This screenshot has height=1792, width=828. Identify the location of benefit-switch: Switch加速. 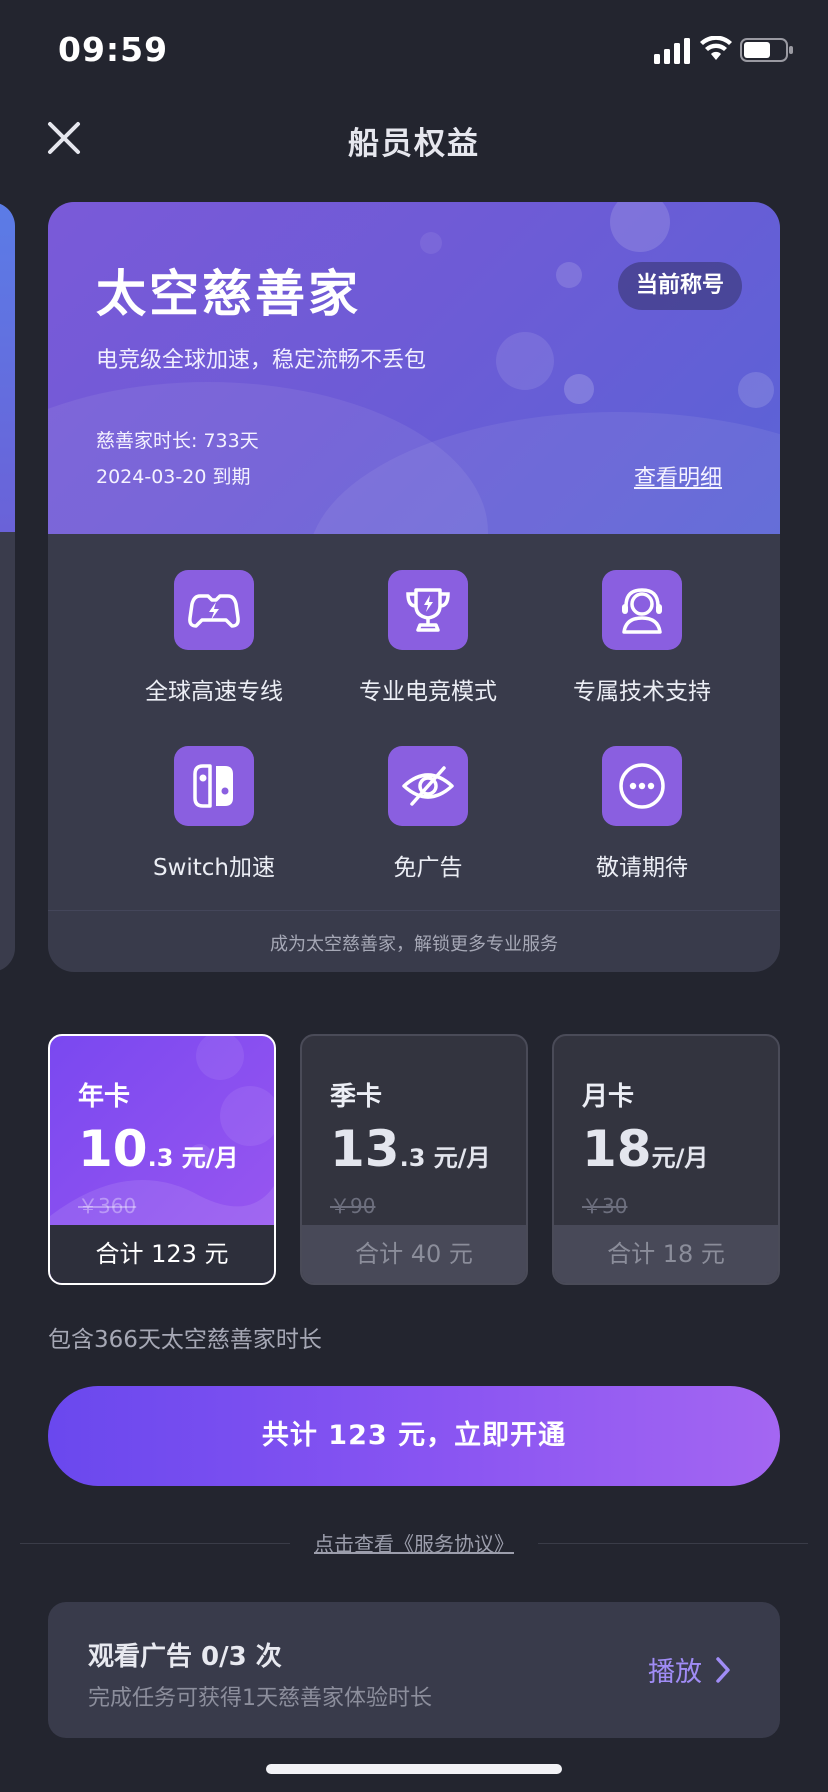
(214, 814).